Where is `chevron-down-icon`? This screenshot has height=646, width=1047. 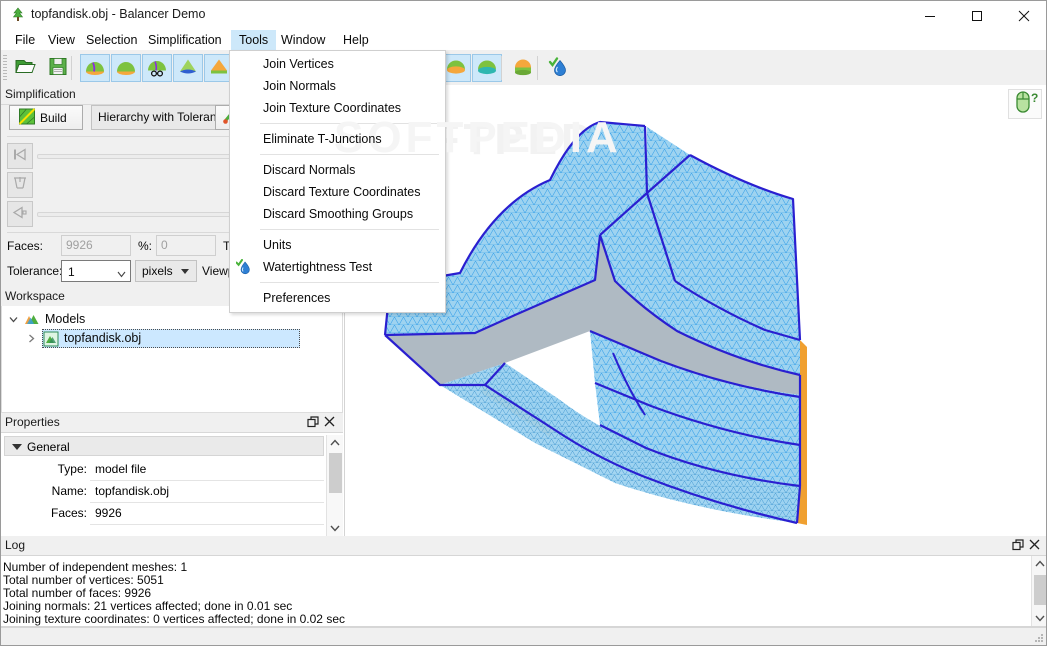 chevron-down-icon is located at coordinates (13, 321).